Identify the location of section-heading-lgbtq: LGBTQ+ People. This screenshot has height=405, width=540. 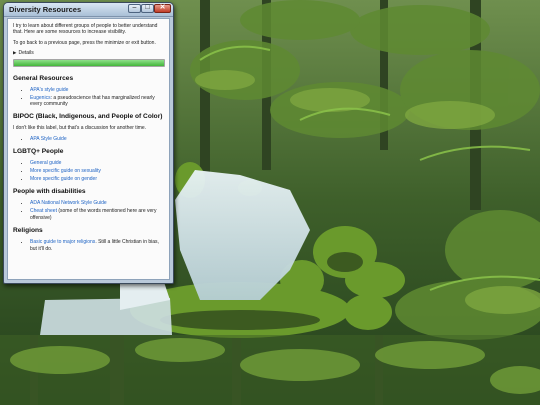
(38, 152).